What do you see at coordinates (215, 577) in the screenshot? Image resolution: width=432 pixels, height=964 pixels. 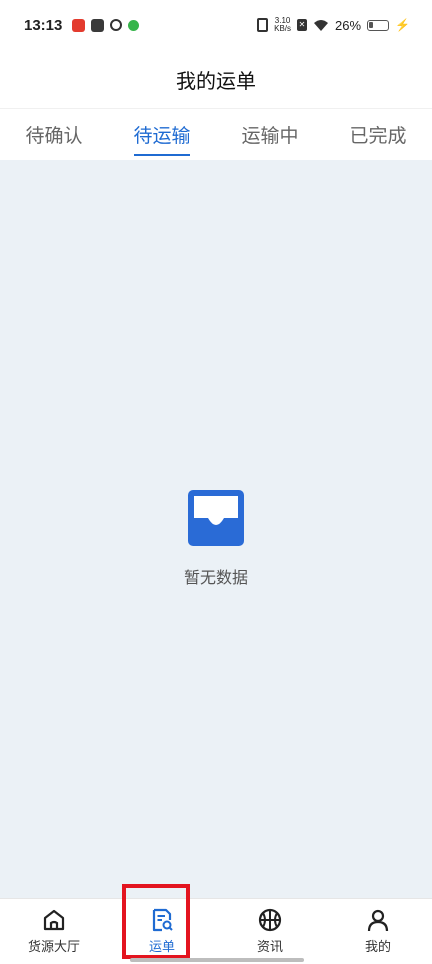 I see `empty-state-text: 暂无数据` at bounding box center [215, 577].